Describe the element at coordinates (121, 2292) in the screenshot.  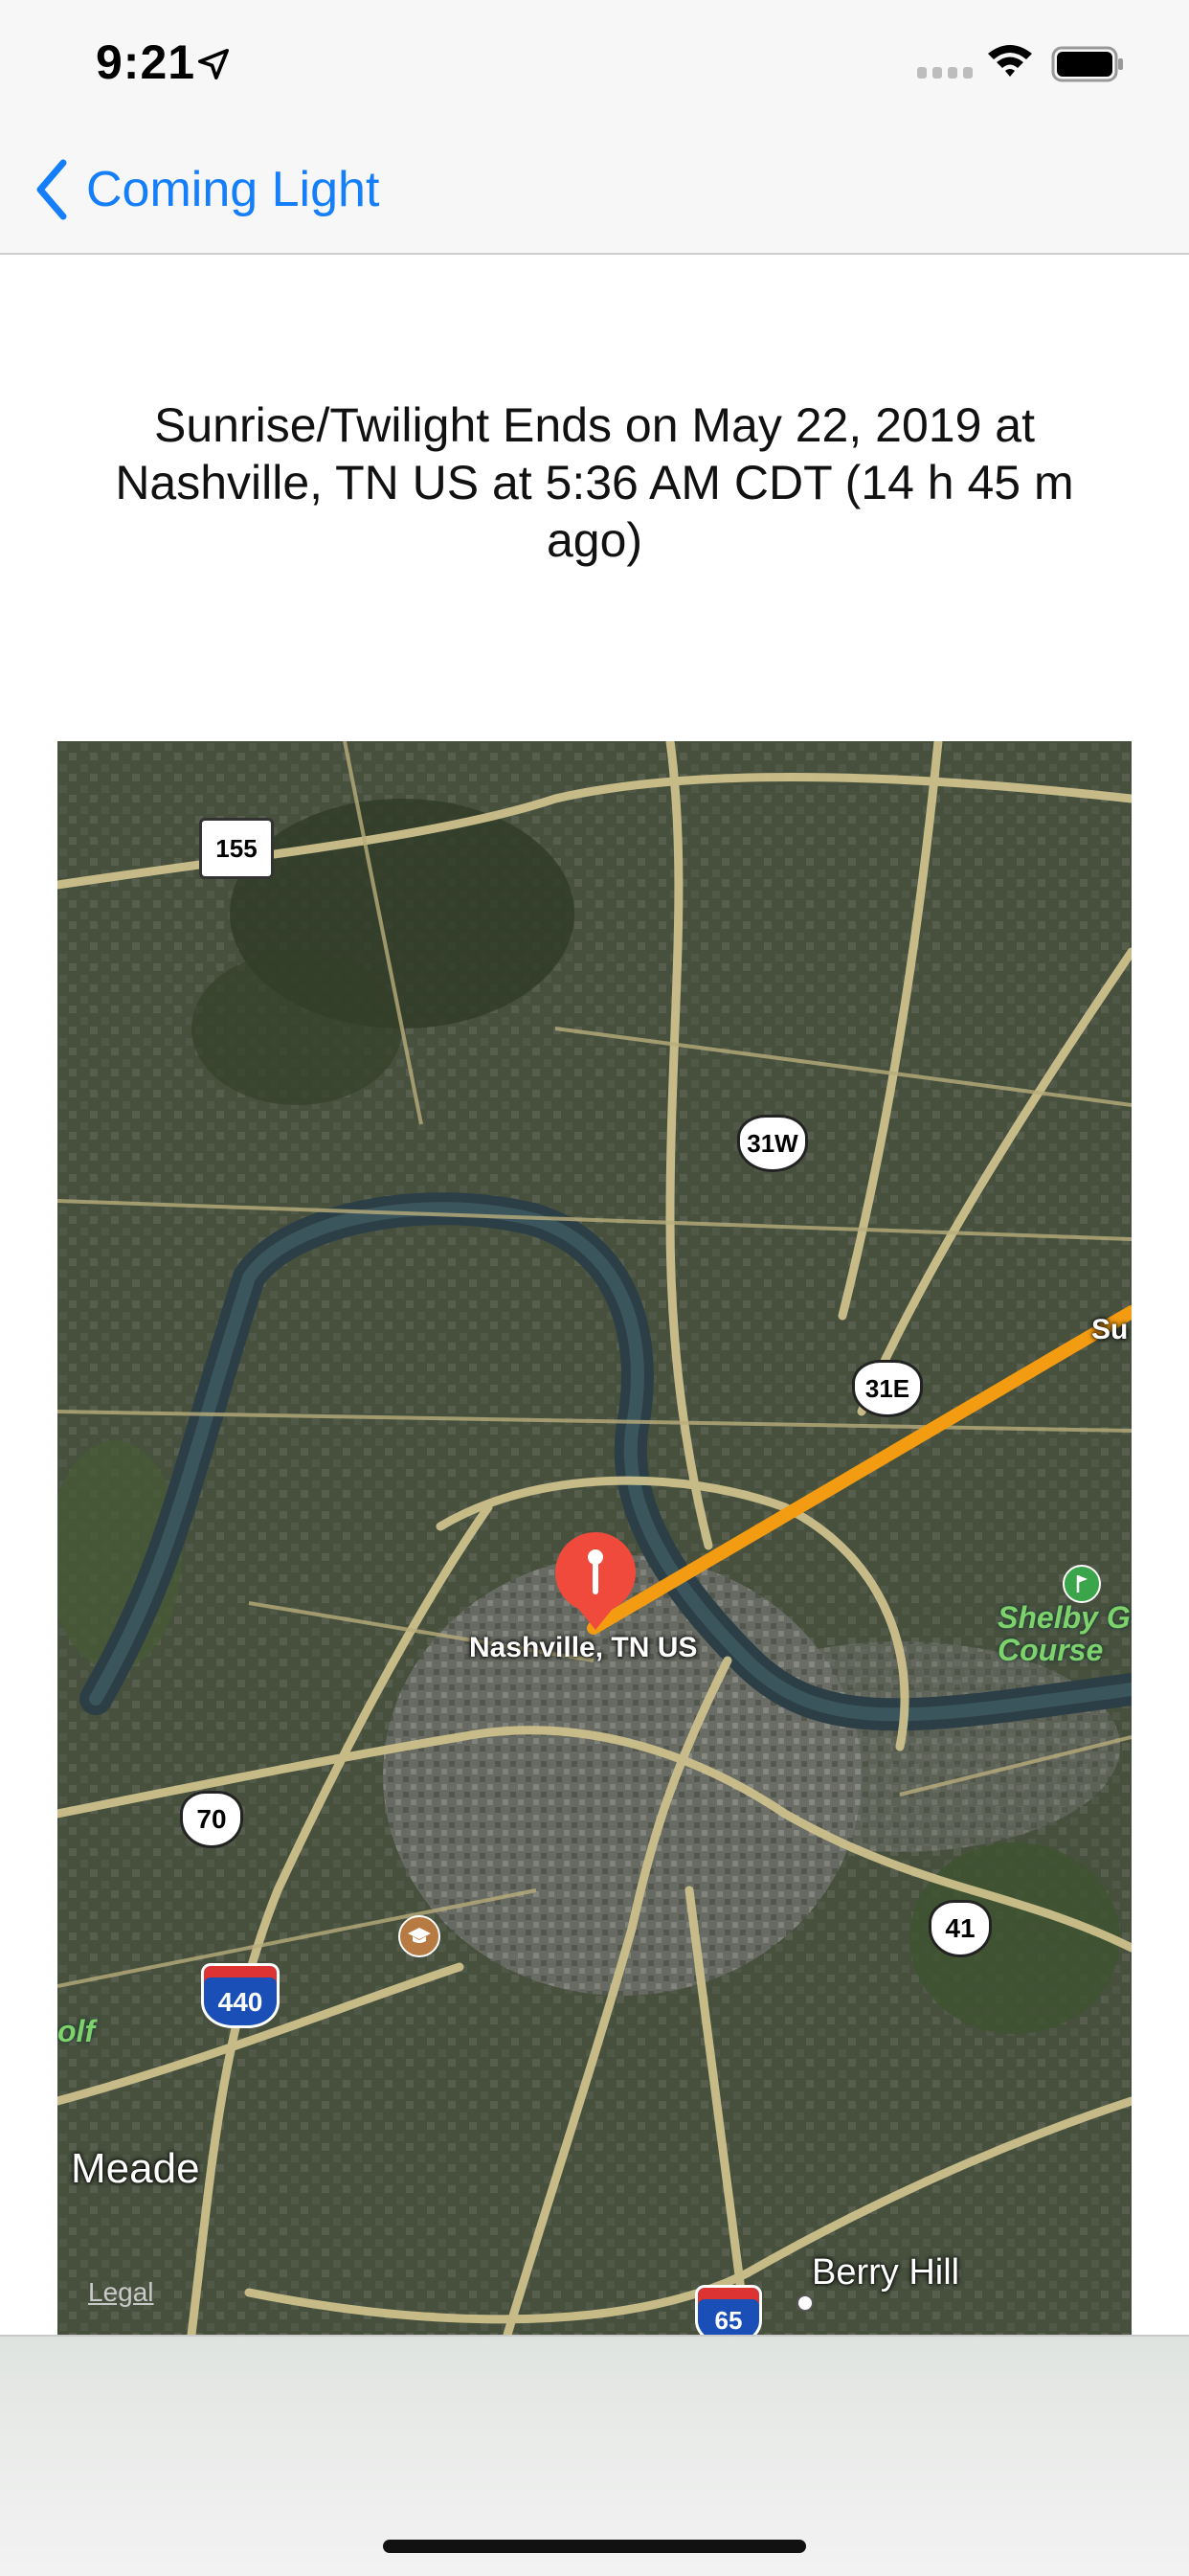
I see `legal-link: Legal` at that location.